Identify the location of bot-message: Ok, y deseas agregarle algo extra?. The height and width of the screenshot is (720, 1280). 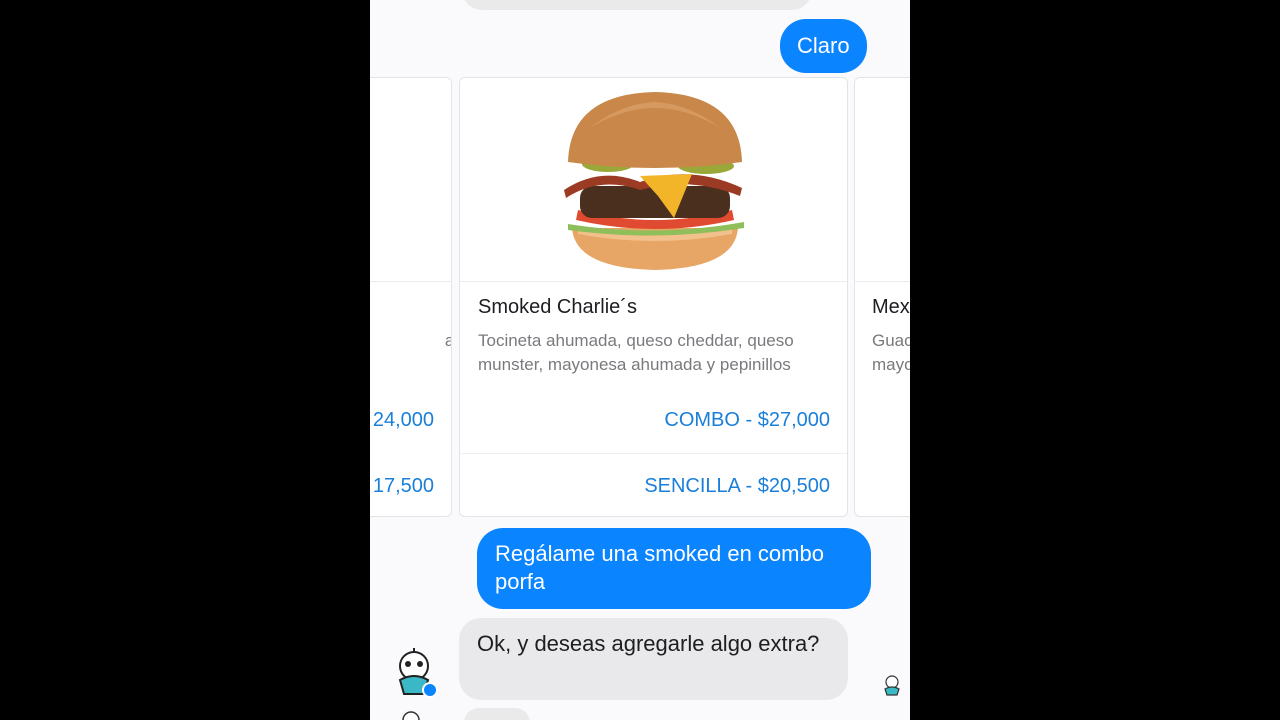
(653, 659).